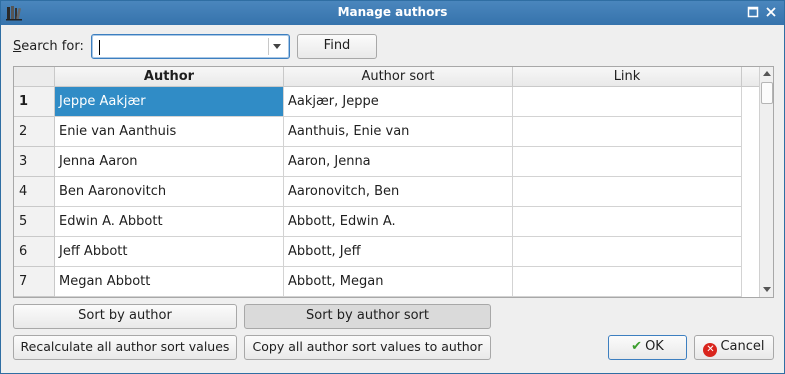  What do you see at coordinates (277, 46) in the screenshot?
I see `chevron-down-icon` at bounding box center [277, 46].